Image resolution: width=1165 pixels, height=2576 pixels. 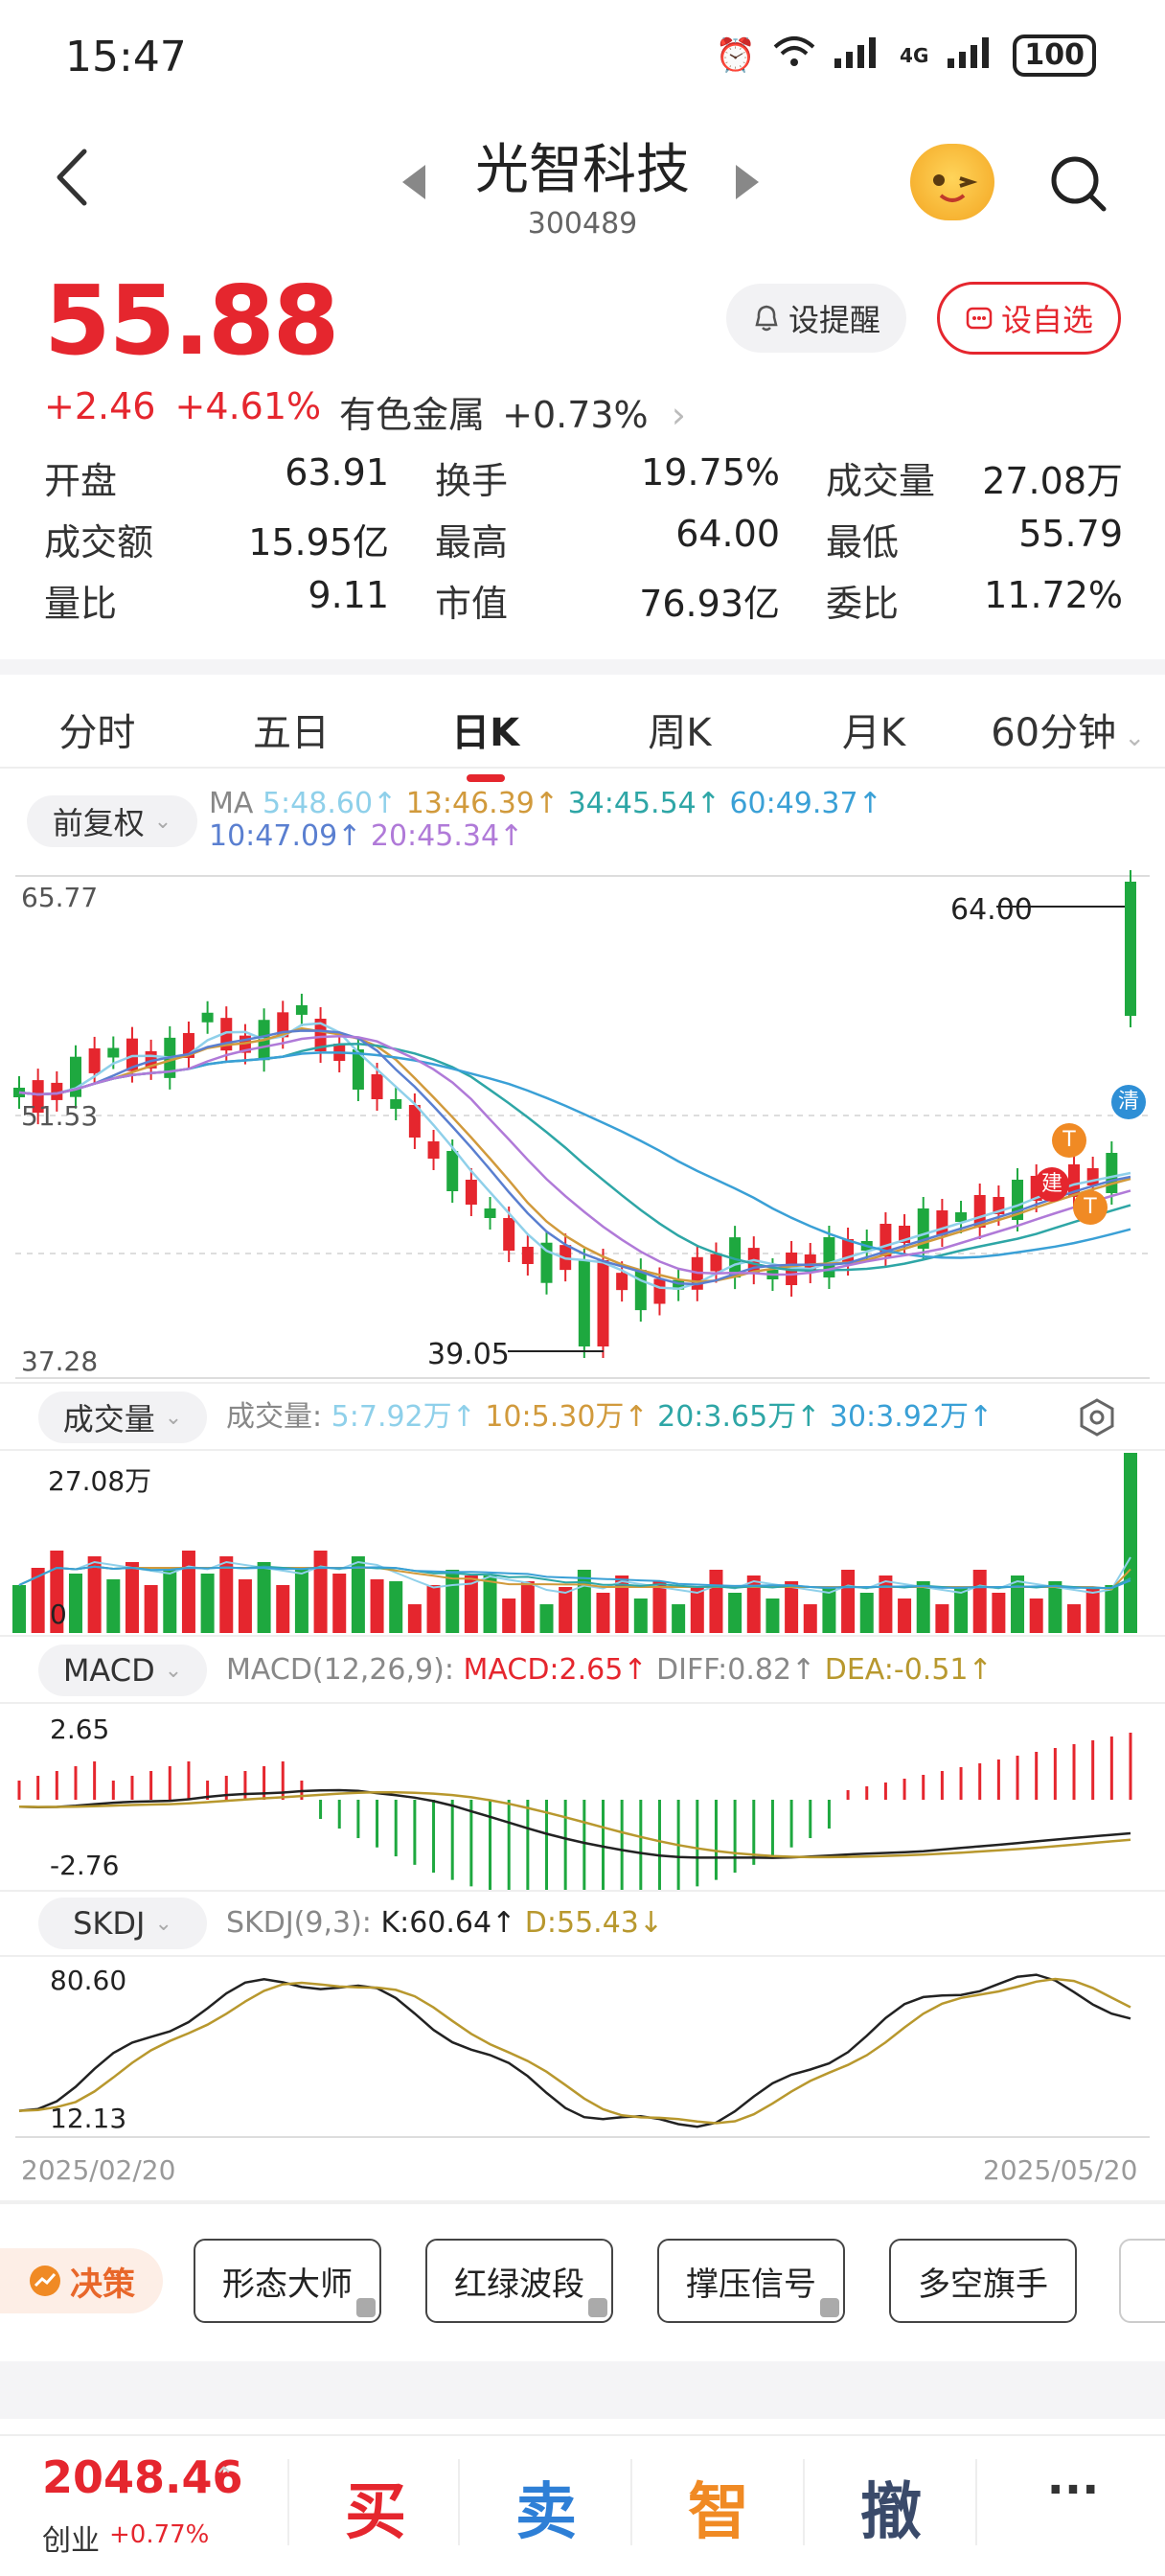 What do you see at coordinates (89, 2118) in the screenshot?
I see `skdj-y-bottom: 12.13` at bounding box center [89, 2118].